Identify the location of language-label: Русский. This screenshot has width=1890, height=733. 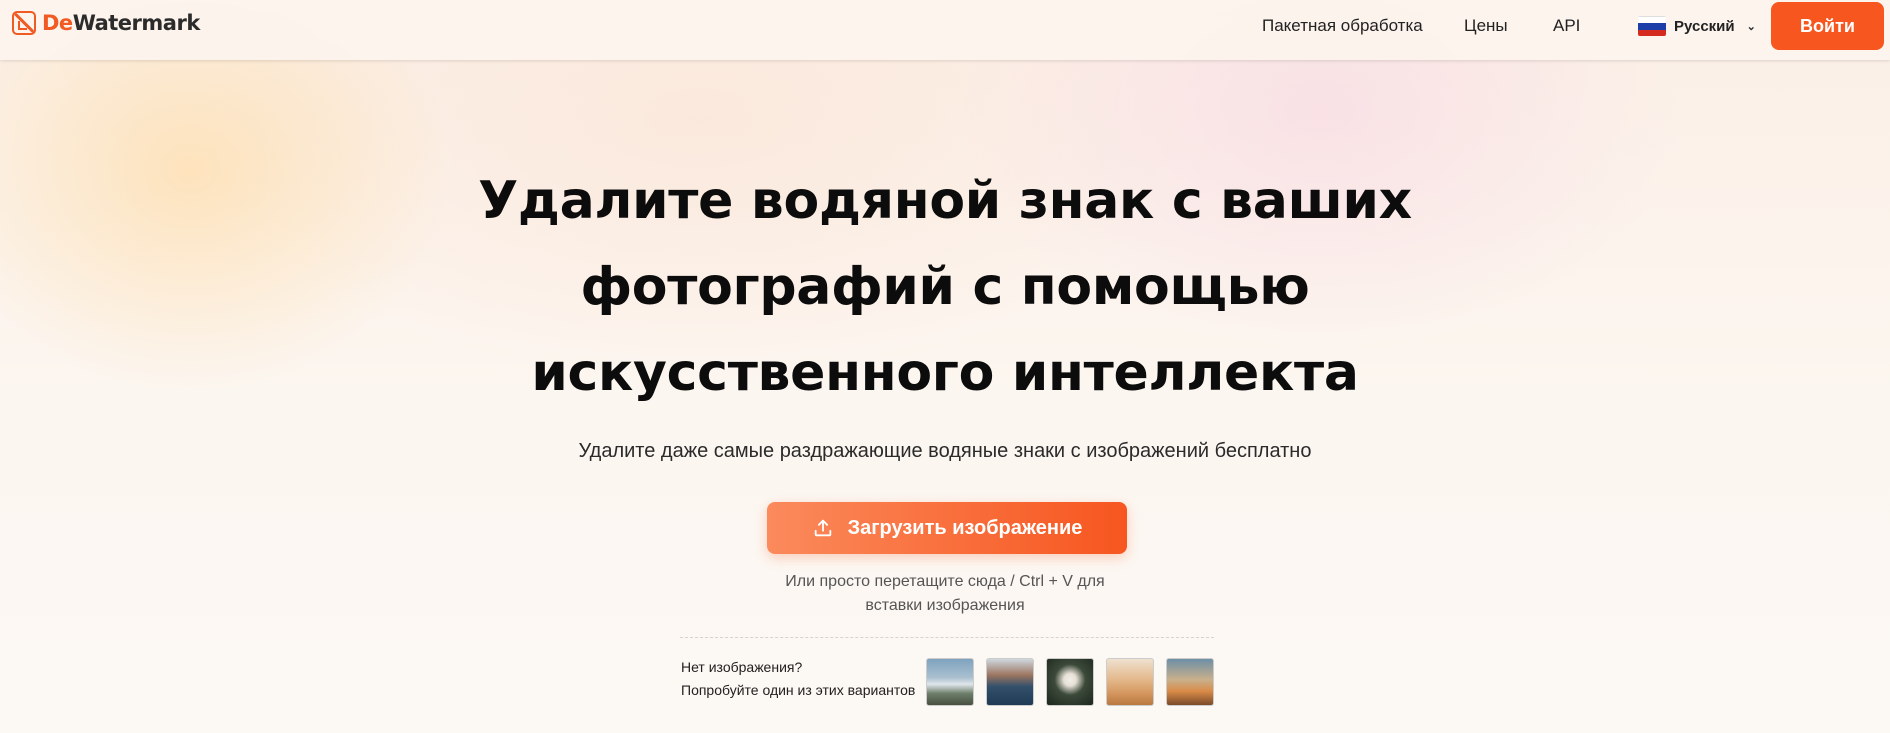
(1704, 26).